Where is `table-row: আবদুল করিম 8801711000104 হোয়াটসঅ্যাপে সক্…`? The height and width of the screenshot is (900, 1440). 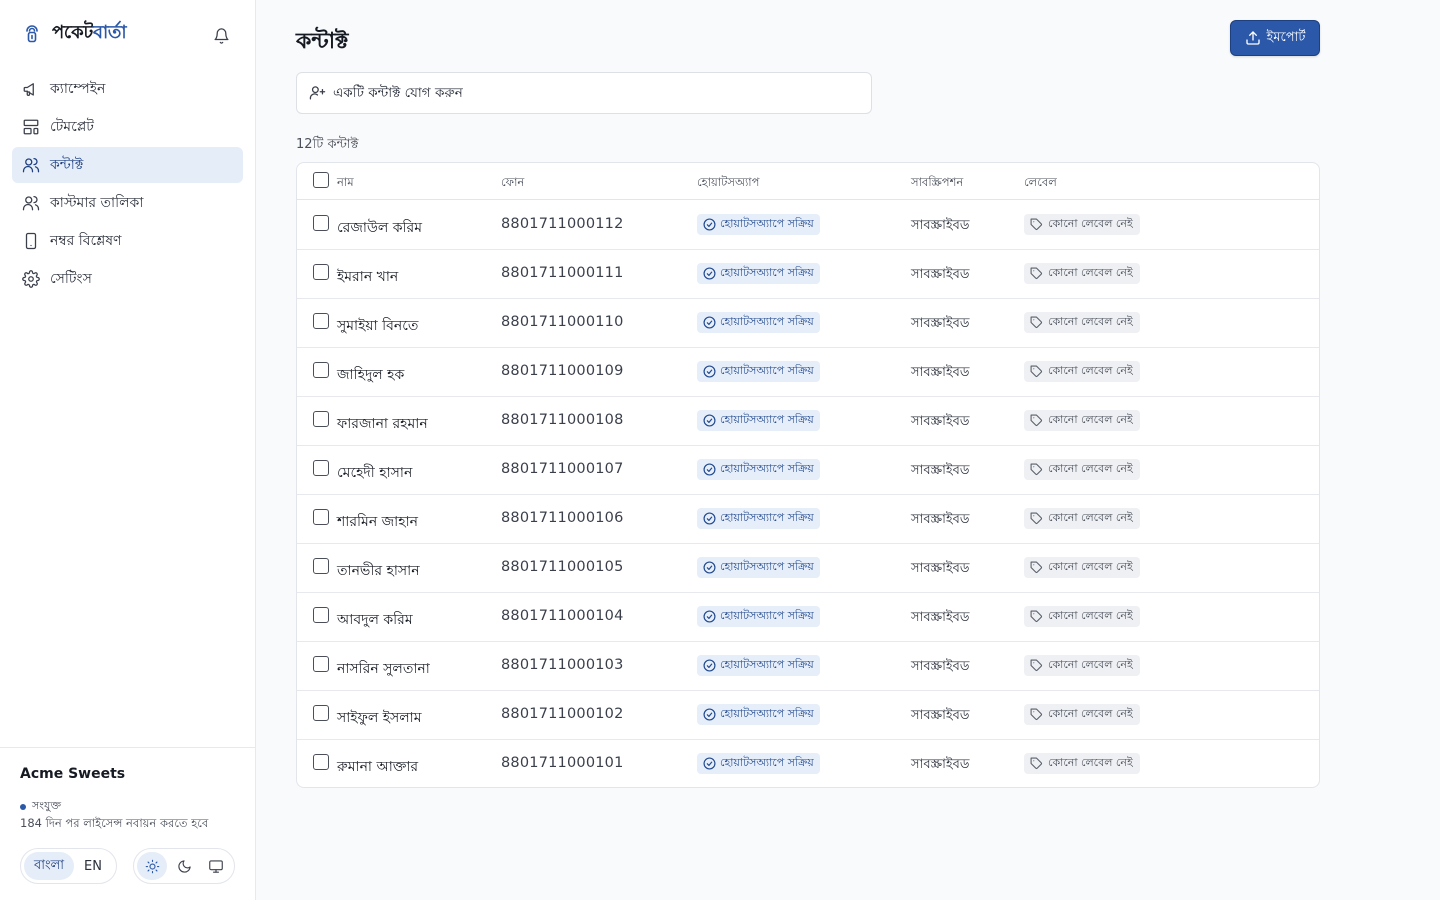 table-row: আবদুল করিম 8801711000104 হোয়াটসঅ্যাপে সক্… is located at coordinates (808, 617).